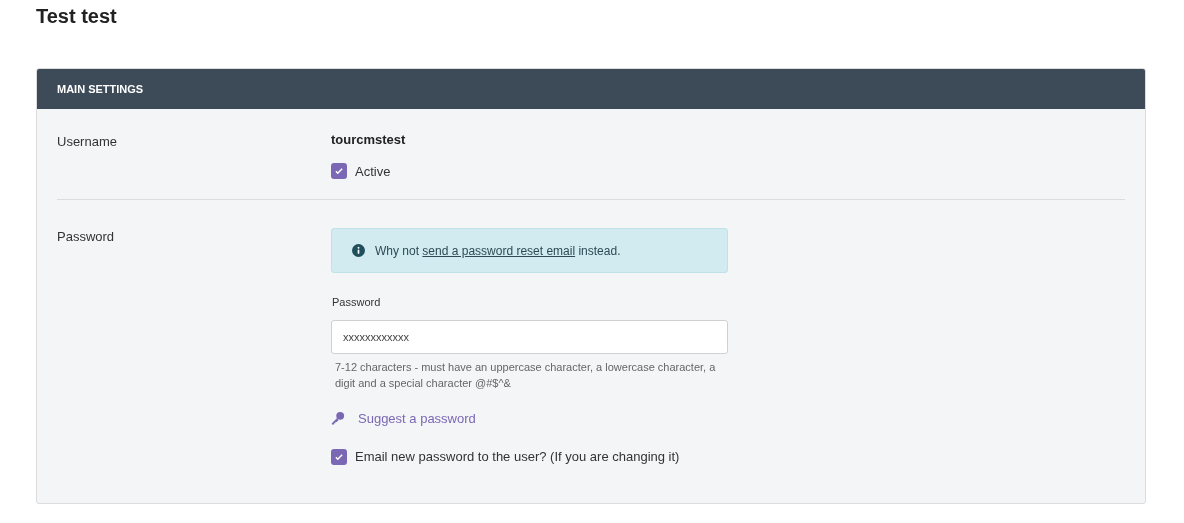 Image resolution: width=1184 pixels, height=523 pixels. Describe the element at coordinates (525, 375) in the screenshot. I see `password-help: 7-12 characters - must have an uppercase character, a lowercase character, a digit and a special character @#$^&` at that location.